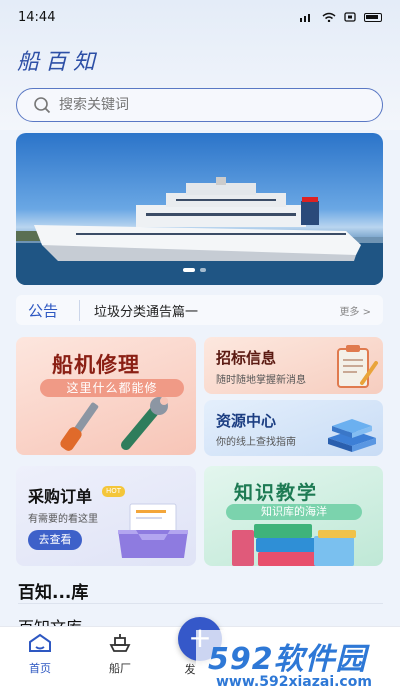  I want to click on sim-icon, so click(350, 17).